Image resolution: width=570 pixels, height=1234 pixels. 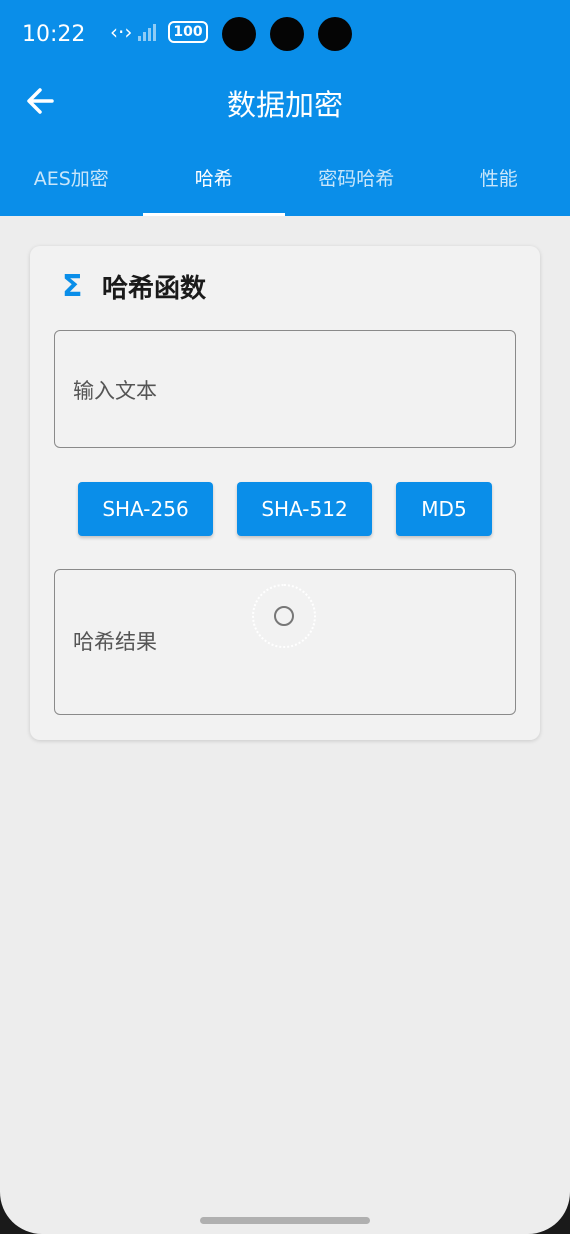 What do you see at coordinates (304, 509) in the screenshot?
I see `sha512-button: SHA-512` at bounding box center [304, 509].